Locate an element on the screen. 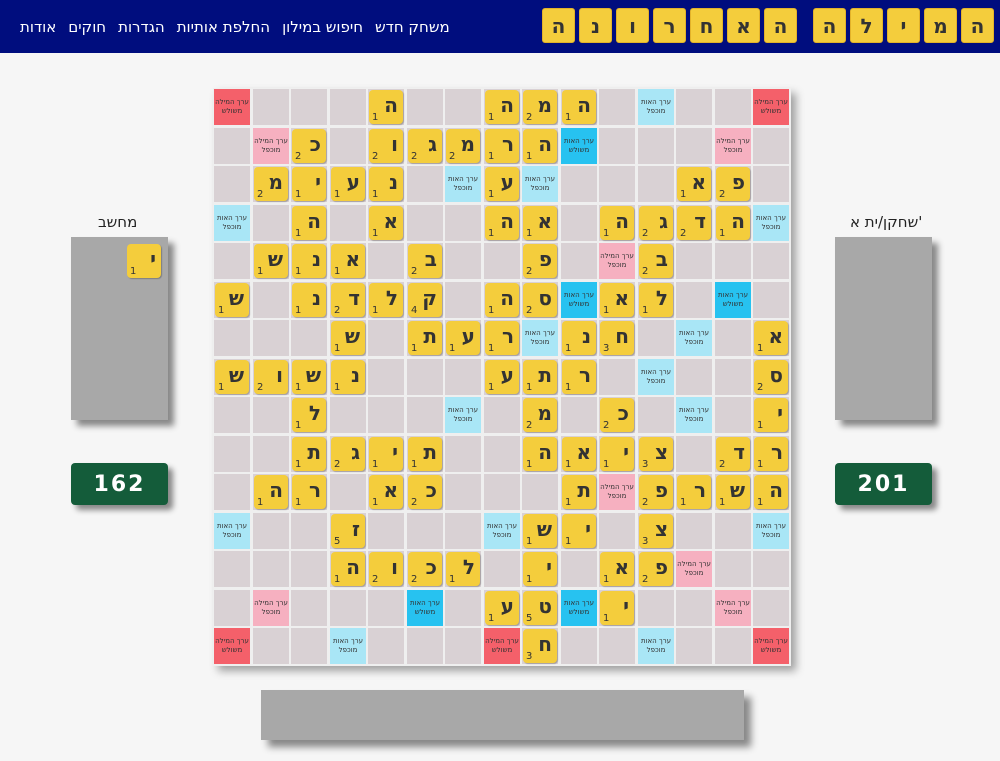  nav-rules: חוקים is located at coordinates (87, 27).